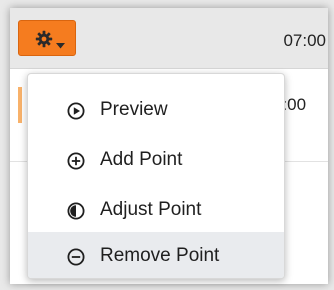 The width and height of the screenshot is (334, 290). Describe the element at coordinates (160, 255) in the screenshot. I see `menu-item-label: Remove Point` at that location.